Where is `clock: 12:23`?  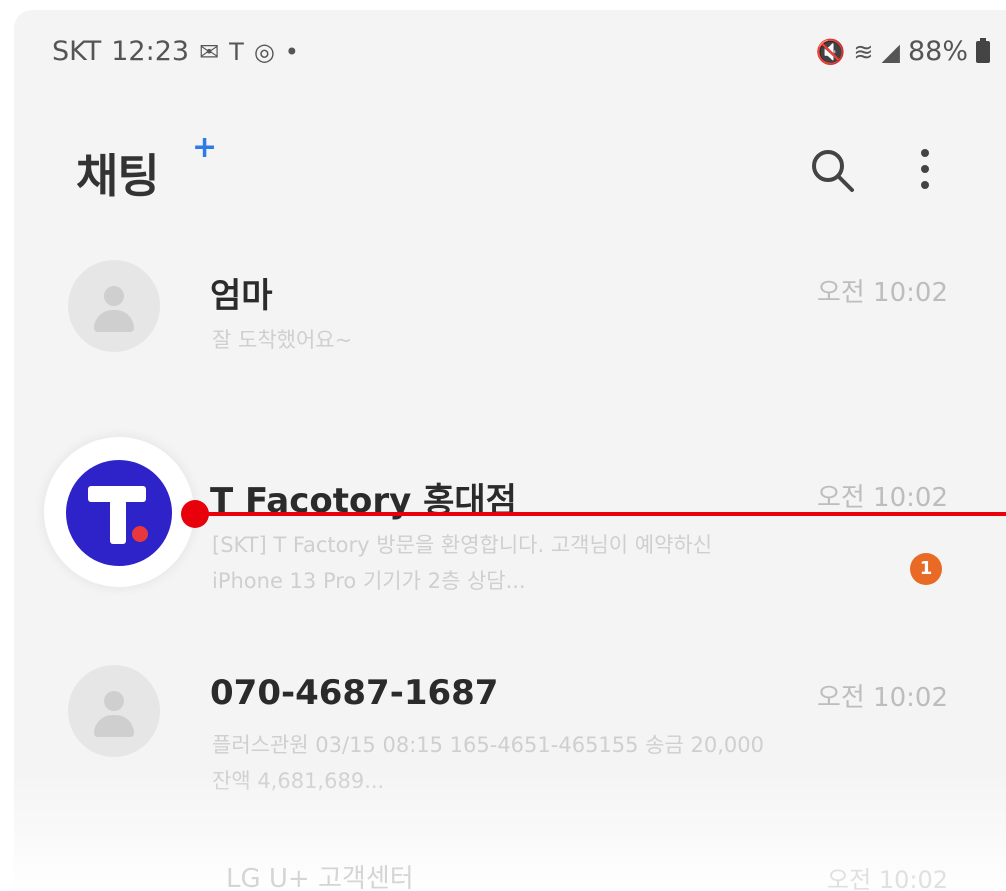 clock: 12:23 is located at coordinates (150, 51).